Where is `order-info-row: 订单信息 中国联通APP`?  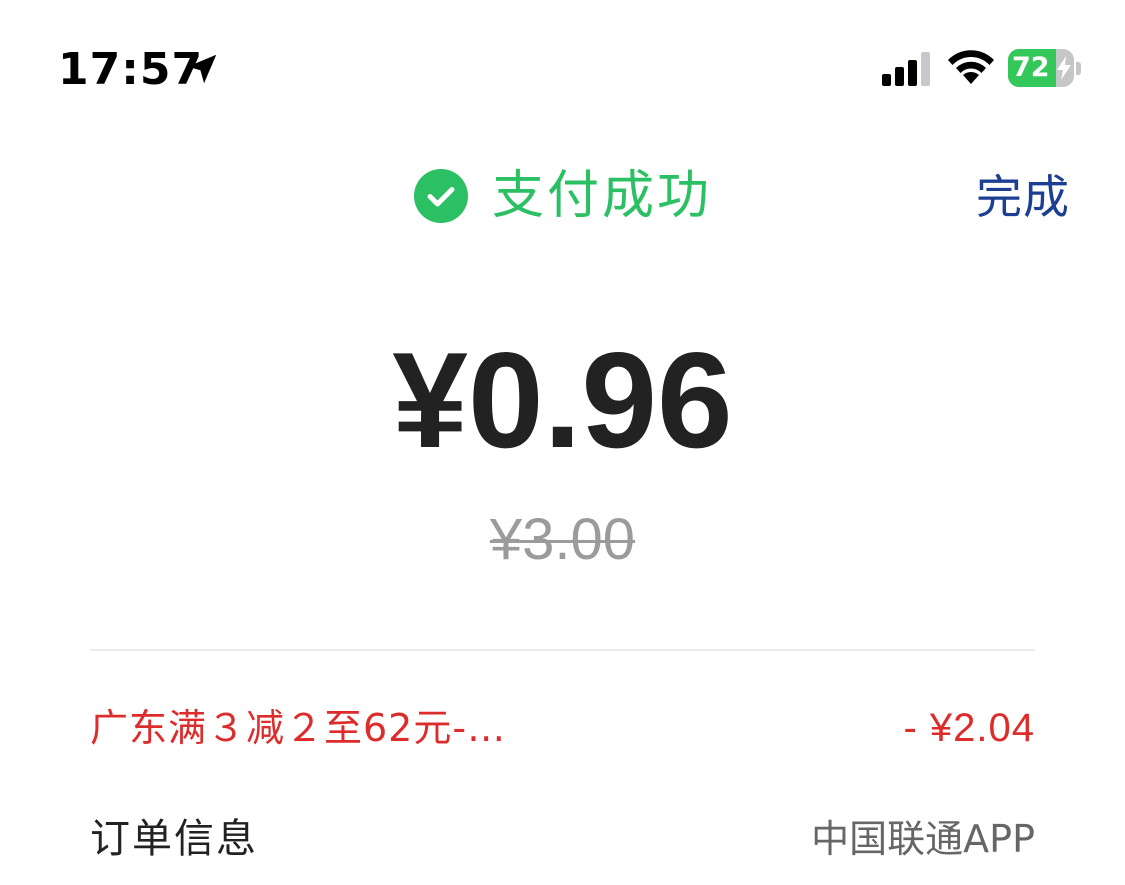 order-info-row: 订单信息 中国联通APP is located at coordinates (562, 839).